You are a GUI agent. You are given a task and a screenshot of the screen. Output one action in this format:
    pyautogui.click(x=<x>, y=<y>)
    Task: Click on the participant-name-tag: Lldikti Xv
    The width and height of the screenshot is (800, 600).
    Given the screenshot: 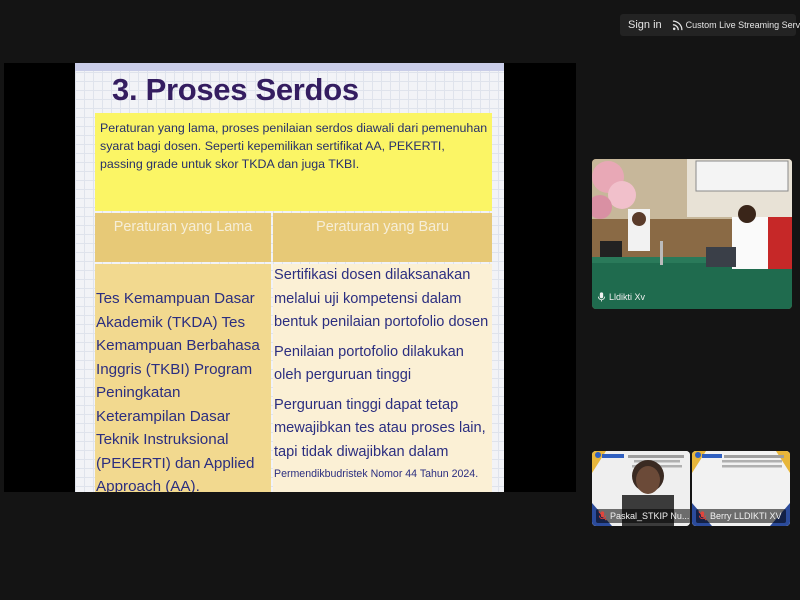 What is the action you would take?
    pyautogui.click(x=622, y=297)
    